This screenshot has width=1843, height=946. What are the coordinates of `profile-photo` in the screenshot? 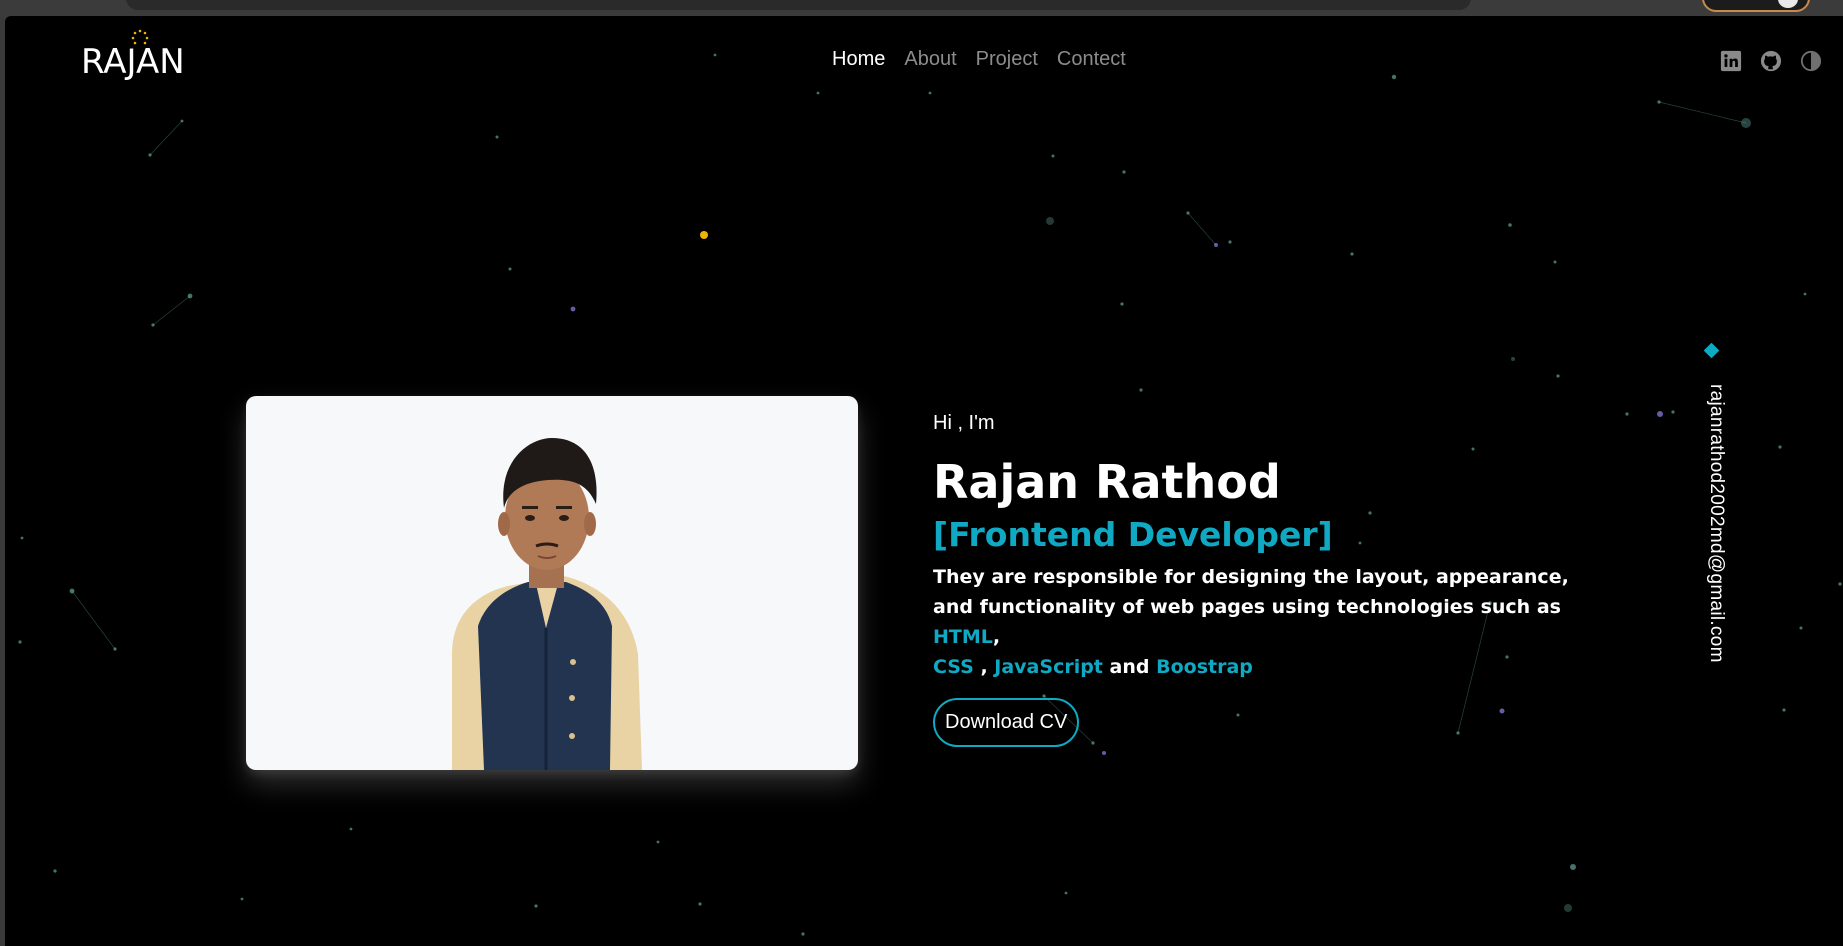 It's located at (552, 583).